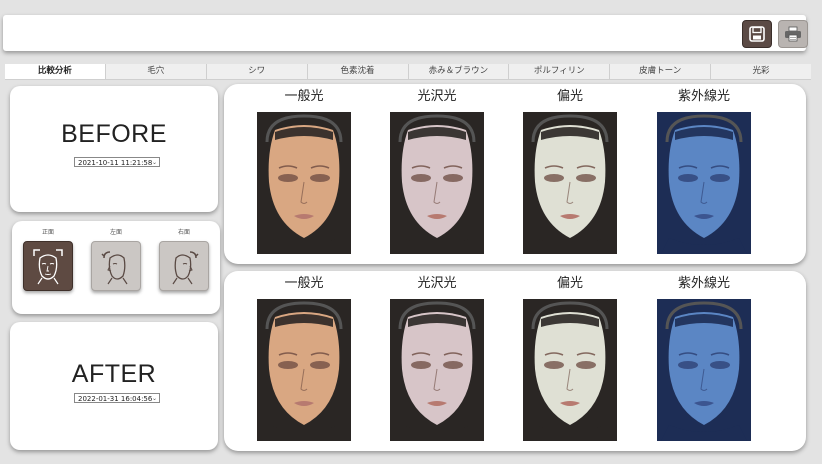  I want to click on after-polarized-light: 偏光, so click(570, 356).